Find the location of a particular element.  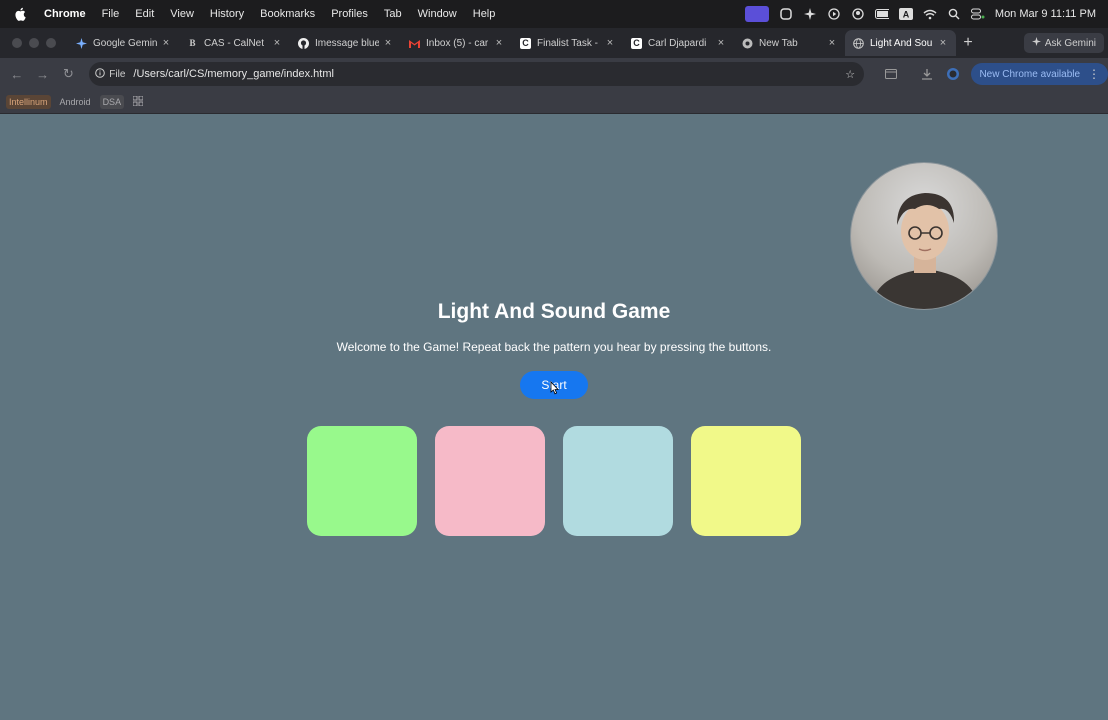

game-pad-green is located at coordinates (362, 481).